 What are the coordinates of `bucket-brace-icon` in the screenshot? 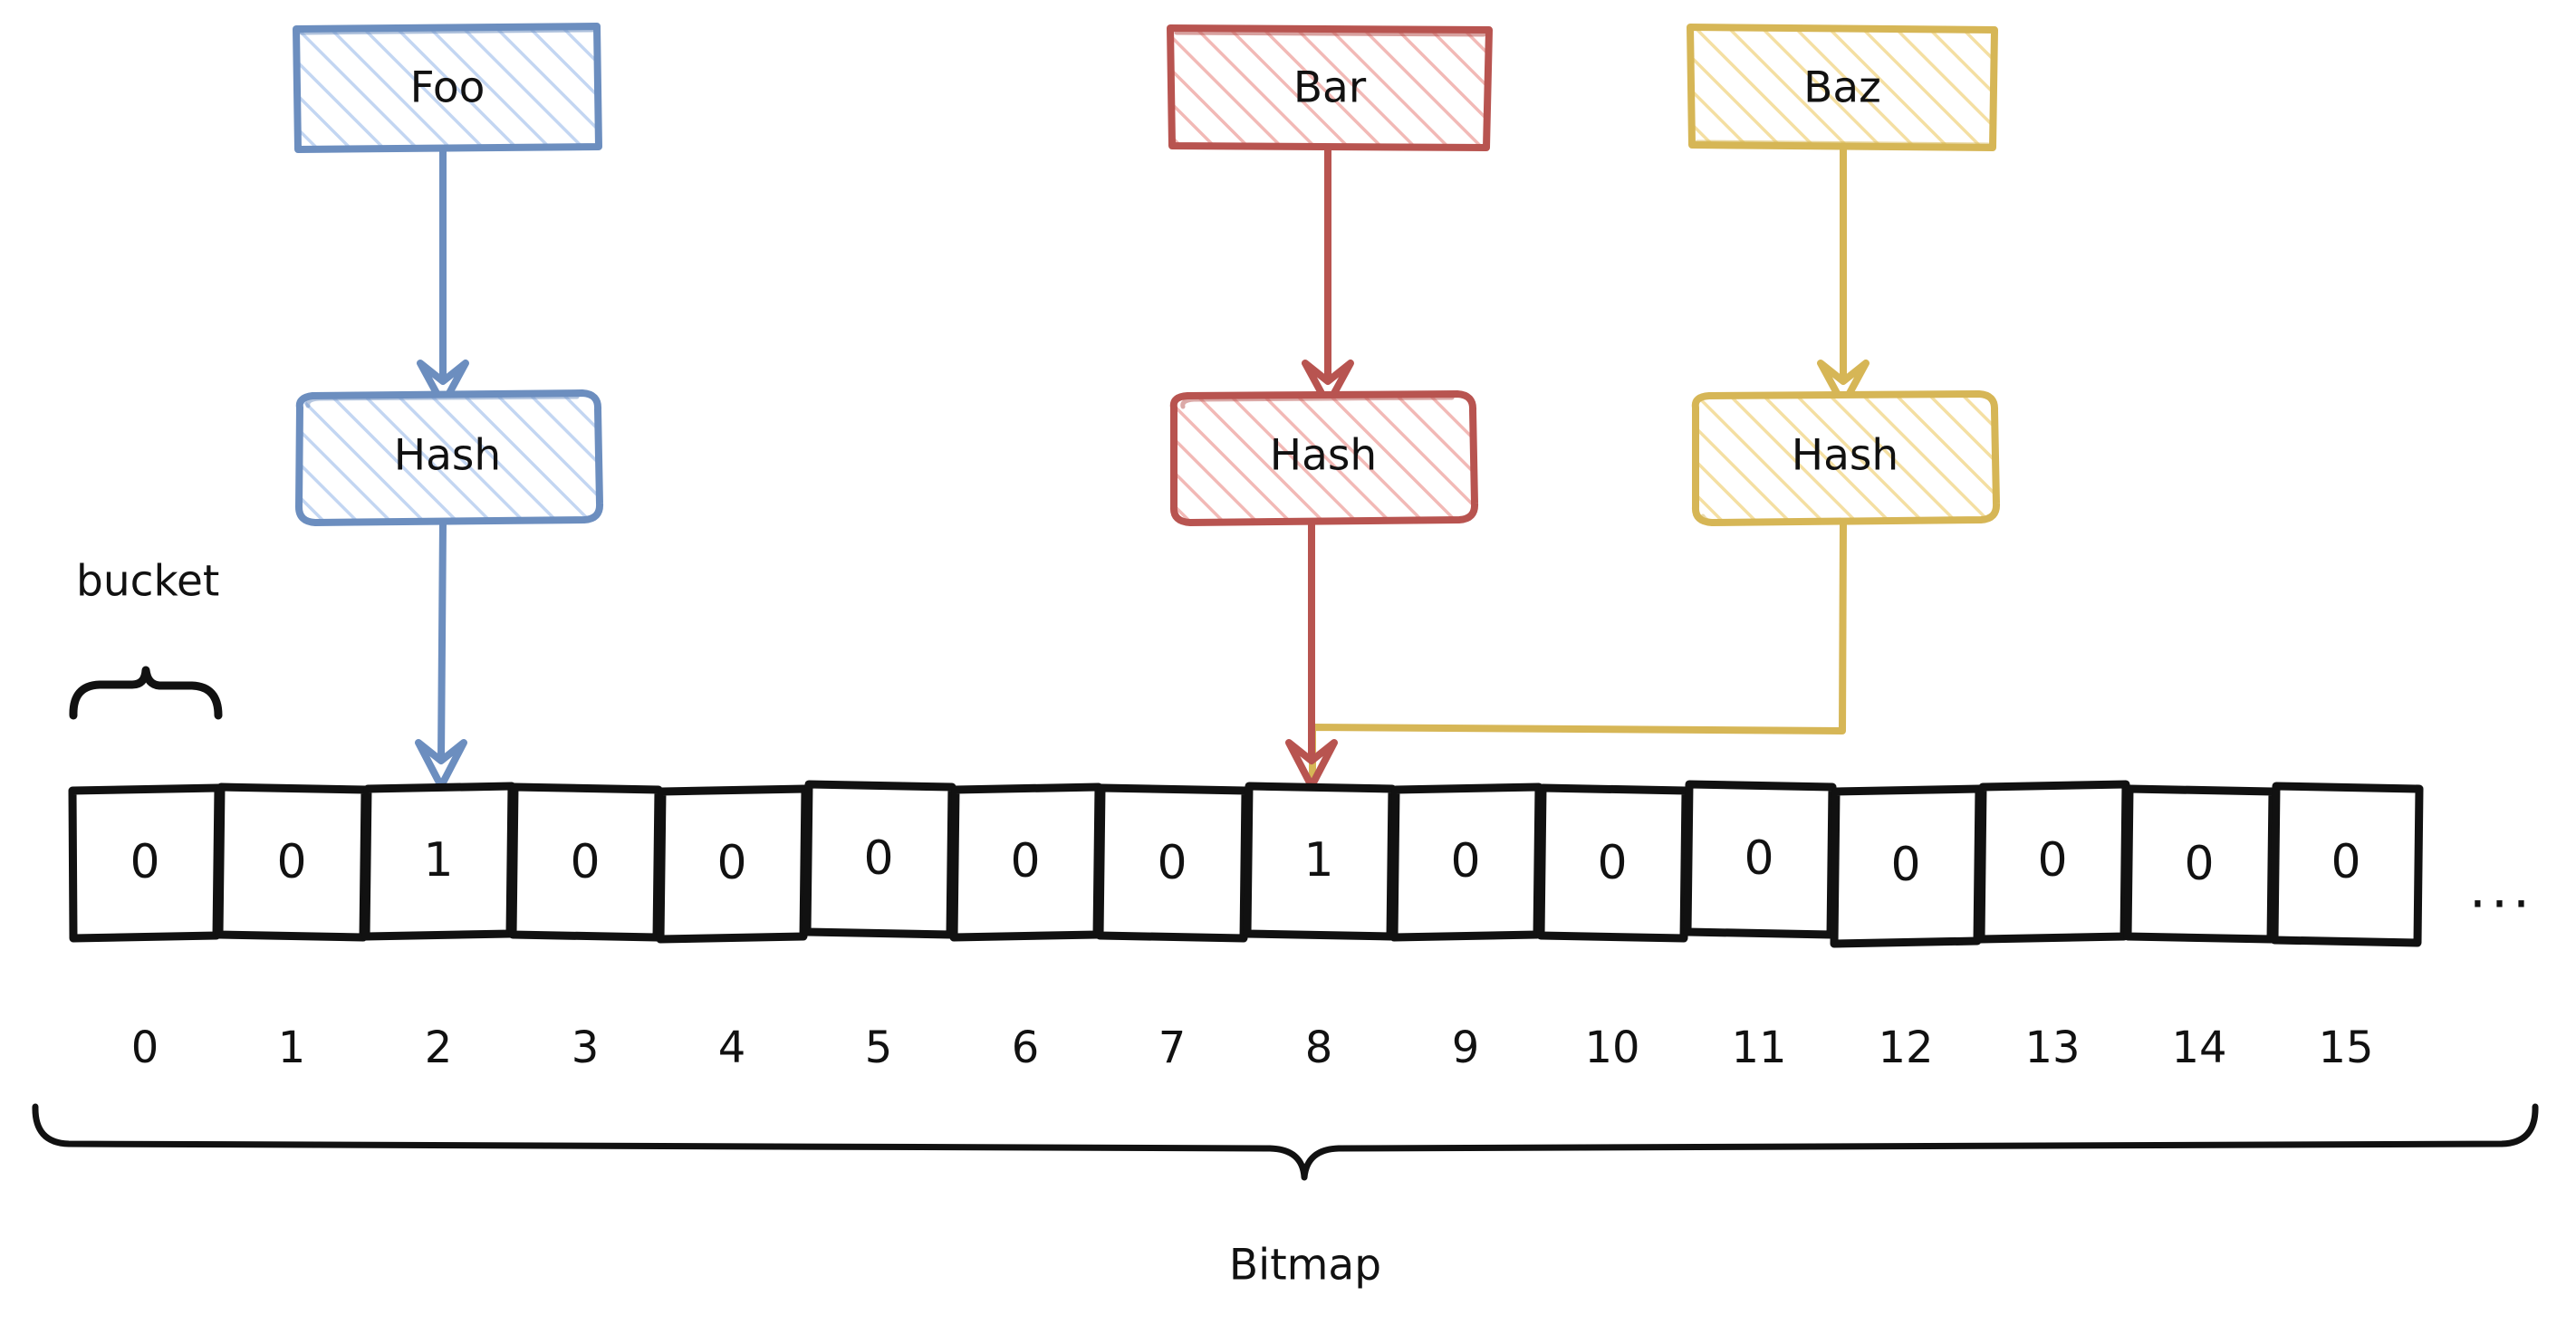 It's located at (146, 693).